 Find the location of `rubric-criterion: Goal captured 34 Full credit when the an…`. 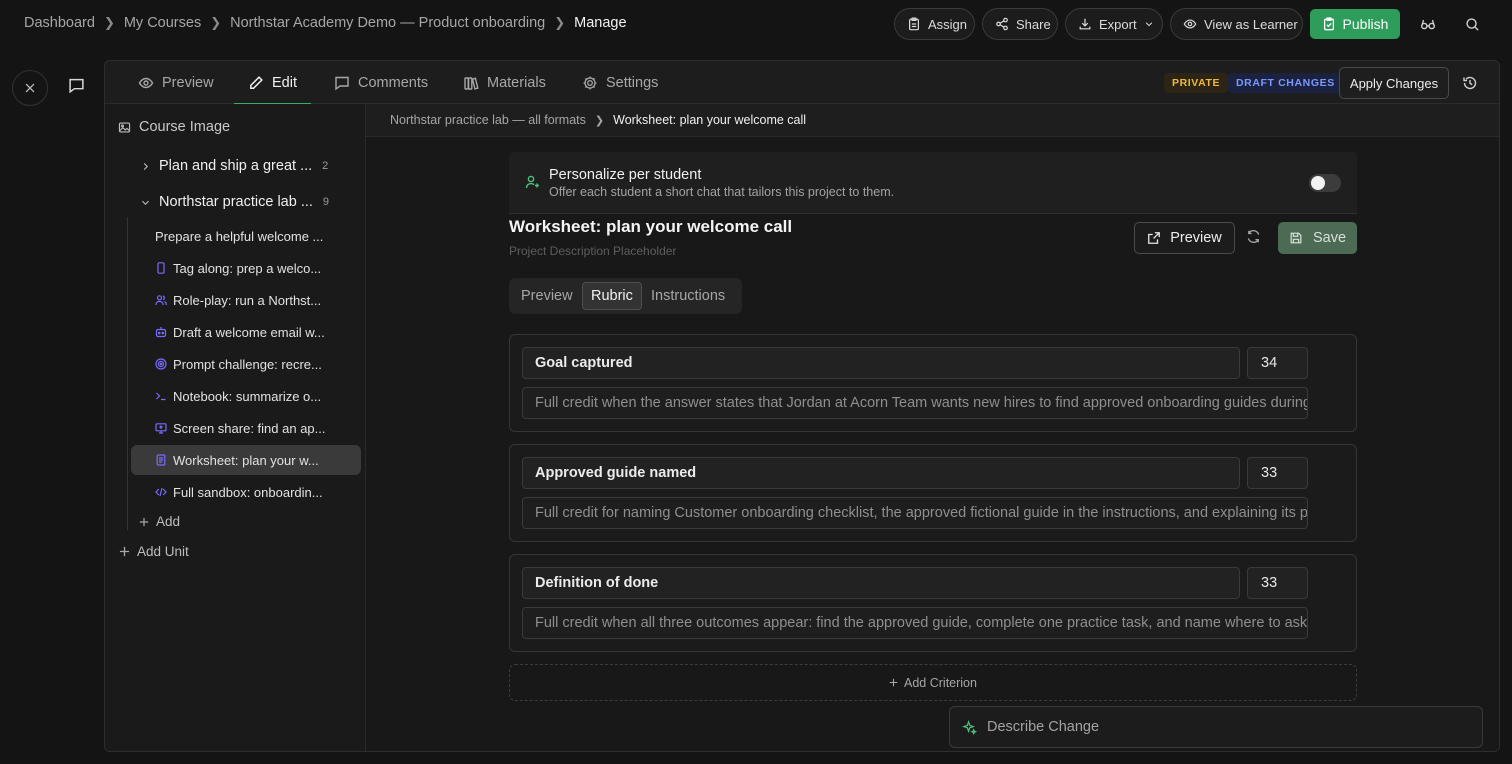

rubric-criterion: Goal captured 34 Full credit when the an… is located at coordinates (933, 383).